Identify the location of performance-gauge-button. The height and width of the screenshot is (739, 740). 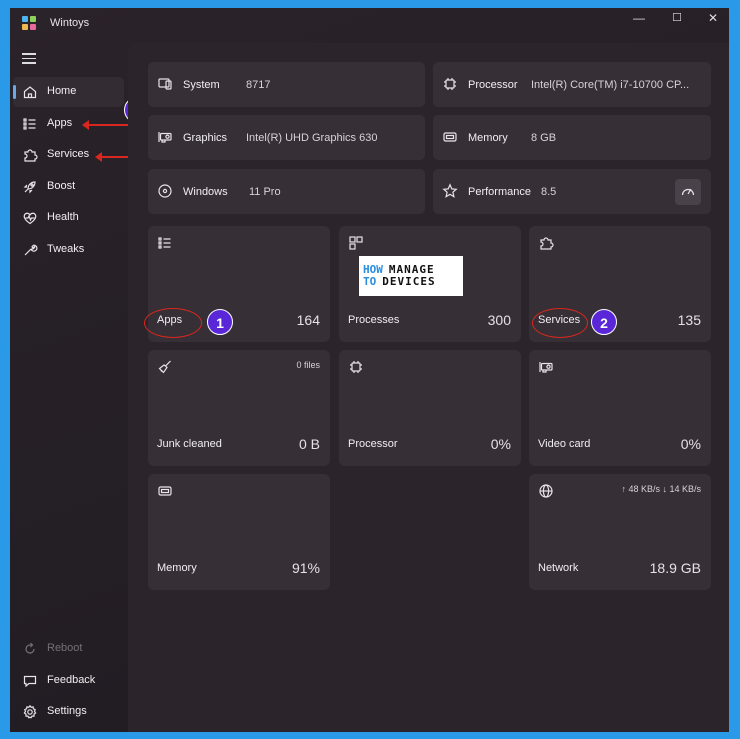
(688, 192).